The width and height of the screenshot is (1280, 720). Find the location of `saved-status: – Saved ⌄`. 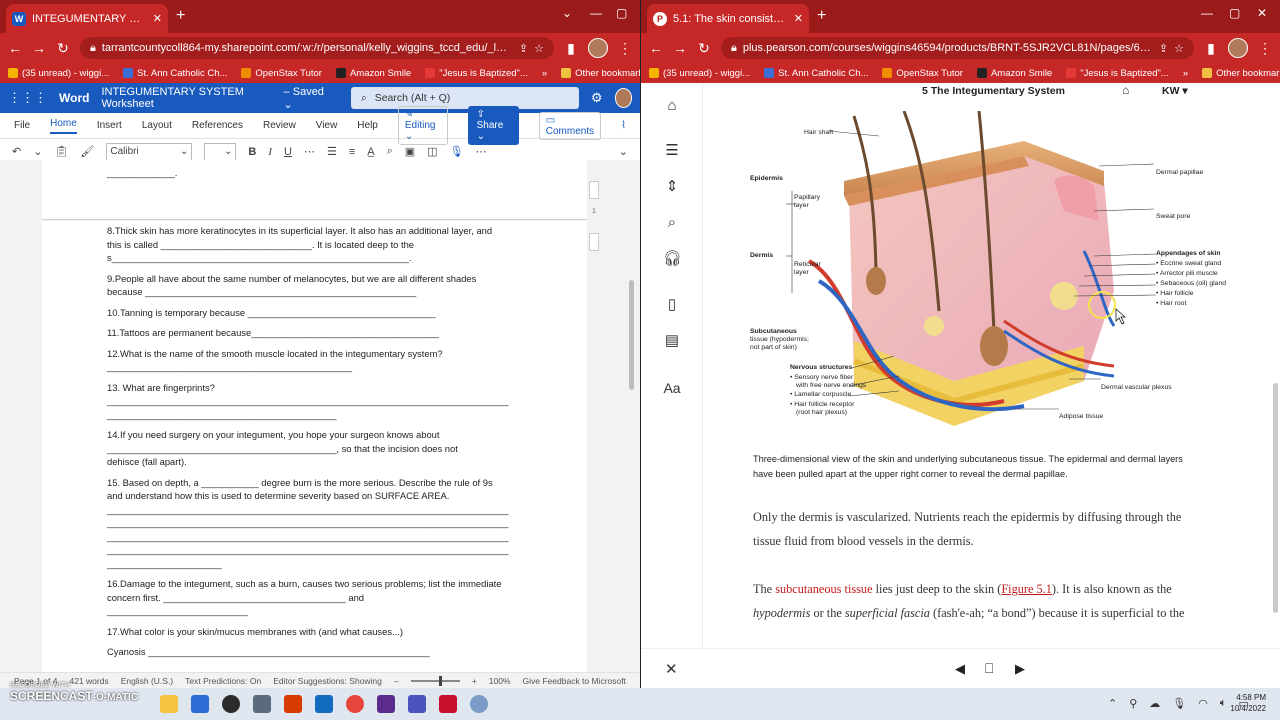

saved-status: – Saved ⌄ is located at coordinates (306, 98).